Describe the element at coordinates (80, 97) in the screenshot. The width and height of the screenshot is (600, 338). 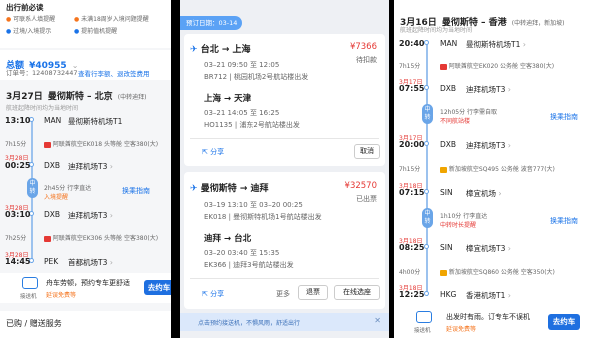
I see `segment-route: 曼彻斯特 – 北京` at that location.